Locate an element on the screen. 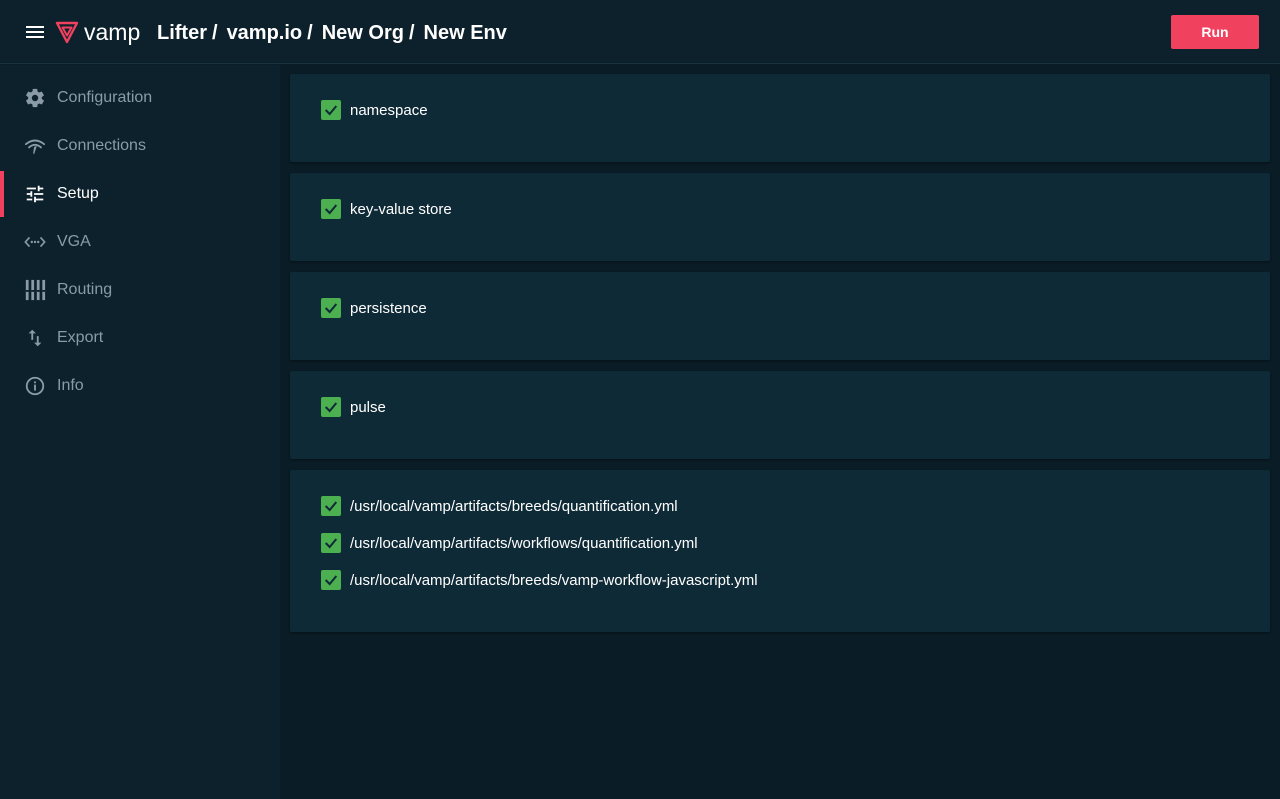 This screenshot has height=799, width=1280. list-item: persistence is located at coordinates (374, 308).